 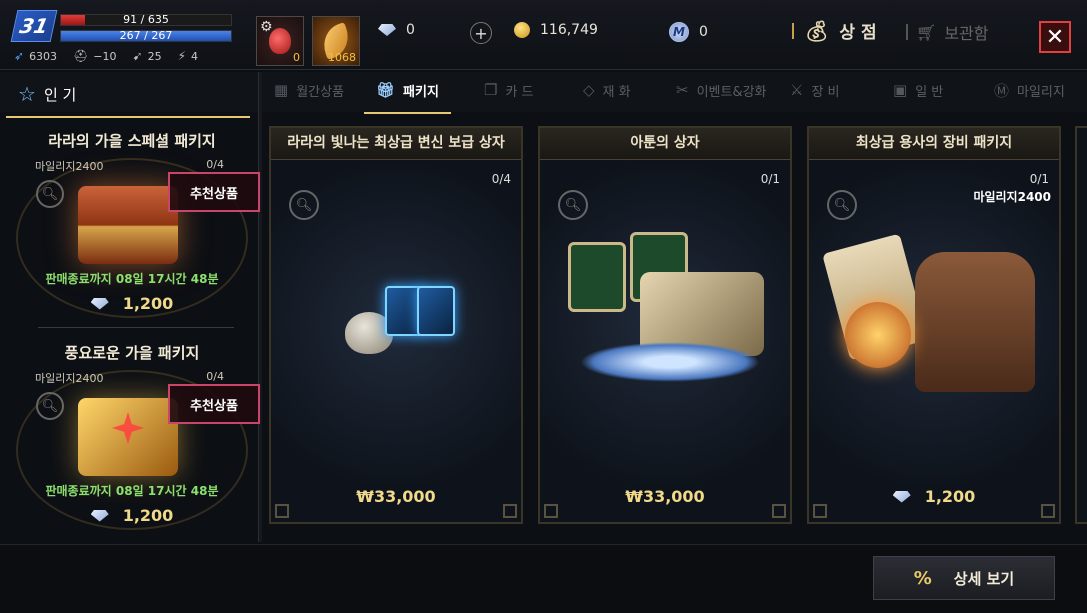 I want to click on level-value: 31, so click(x=34, y=26).